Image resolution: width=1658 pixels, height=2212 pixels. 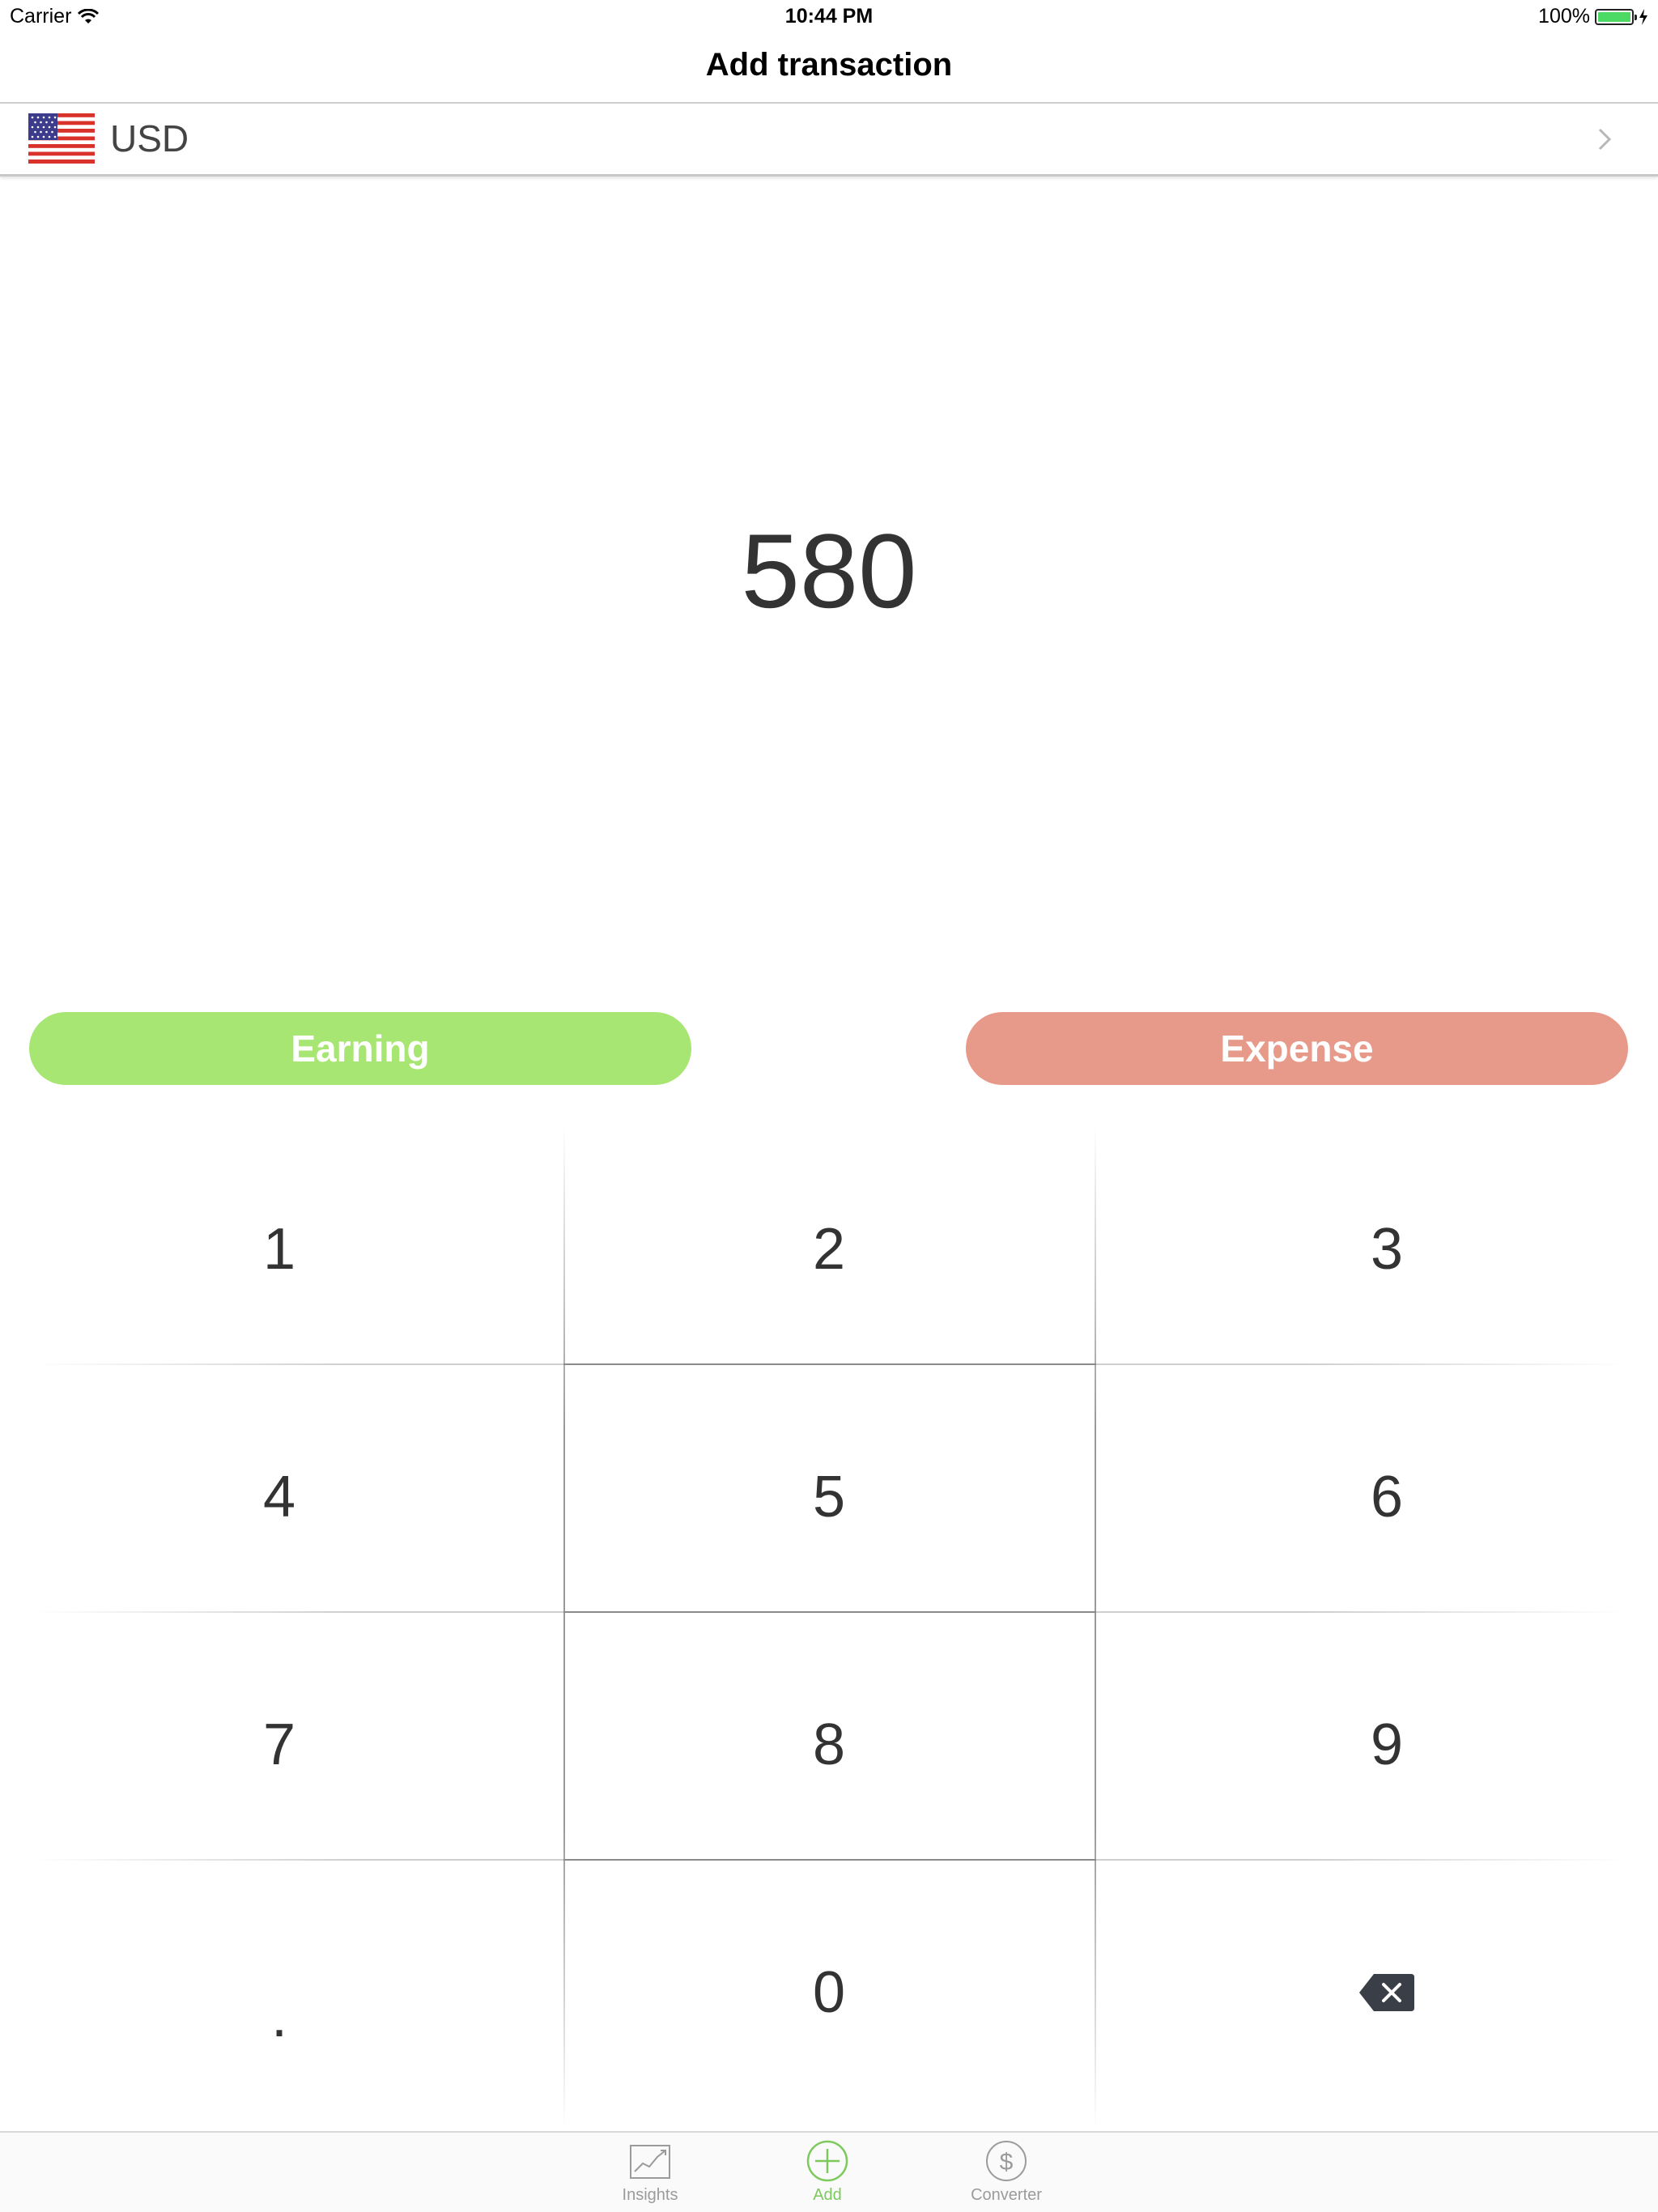 I want to click on status-time: 10:44 PM, so click(x=829, y=16).